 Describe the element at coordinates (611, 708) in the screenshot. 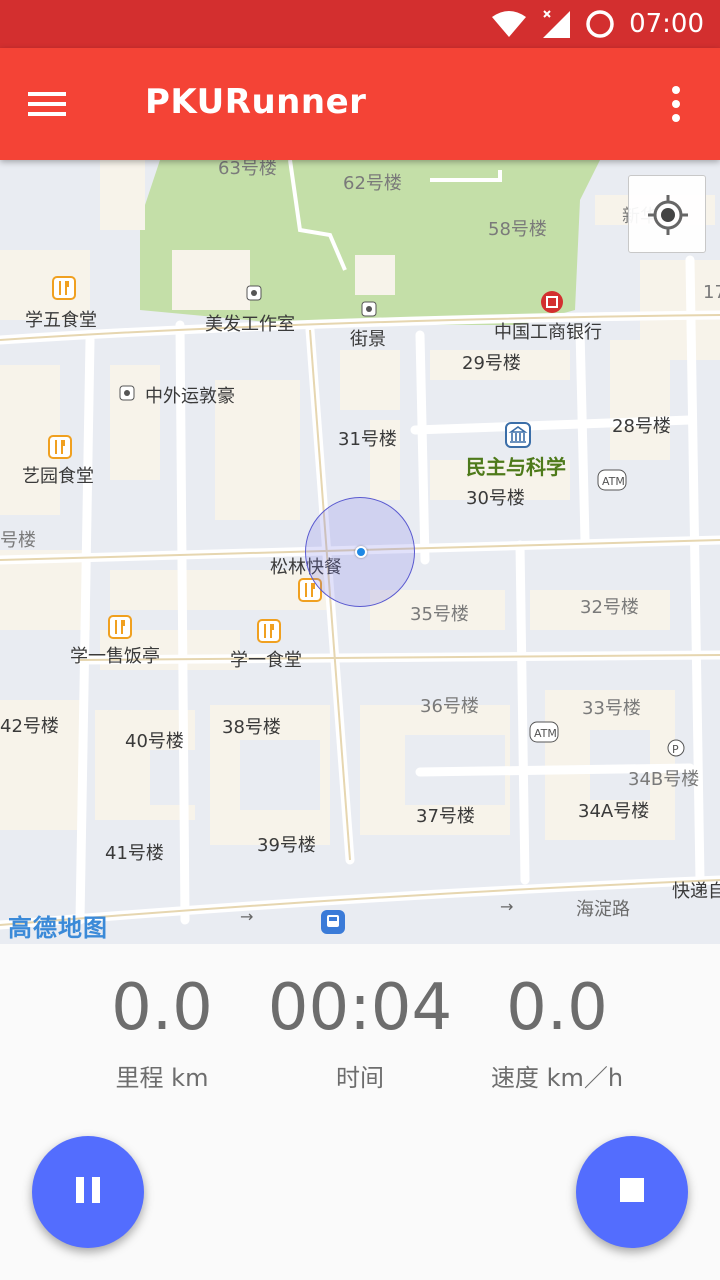

I see `map-label: 33号楼` at that location.